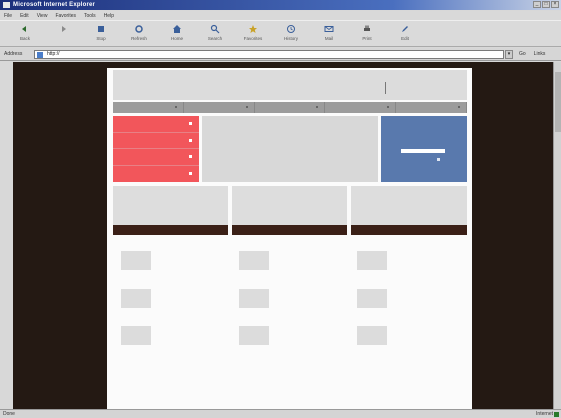 The height and width of the screenshot is (418, 561). I want to click on mail-label: Mail, so click(329, 38).